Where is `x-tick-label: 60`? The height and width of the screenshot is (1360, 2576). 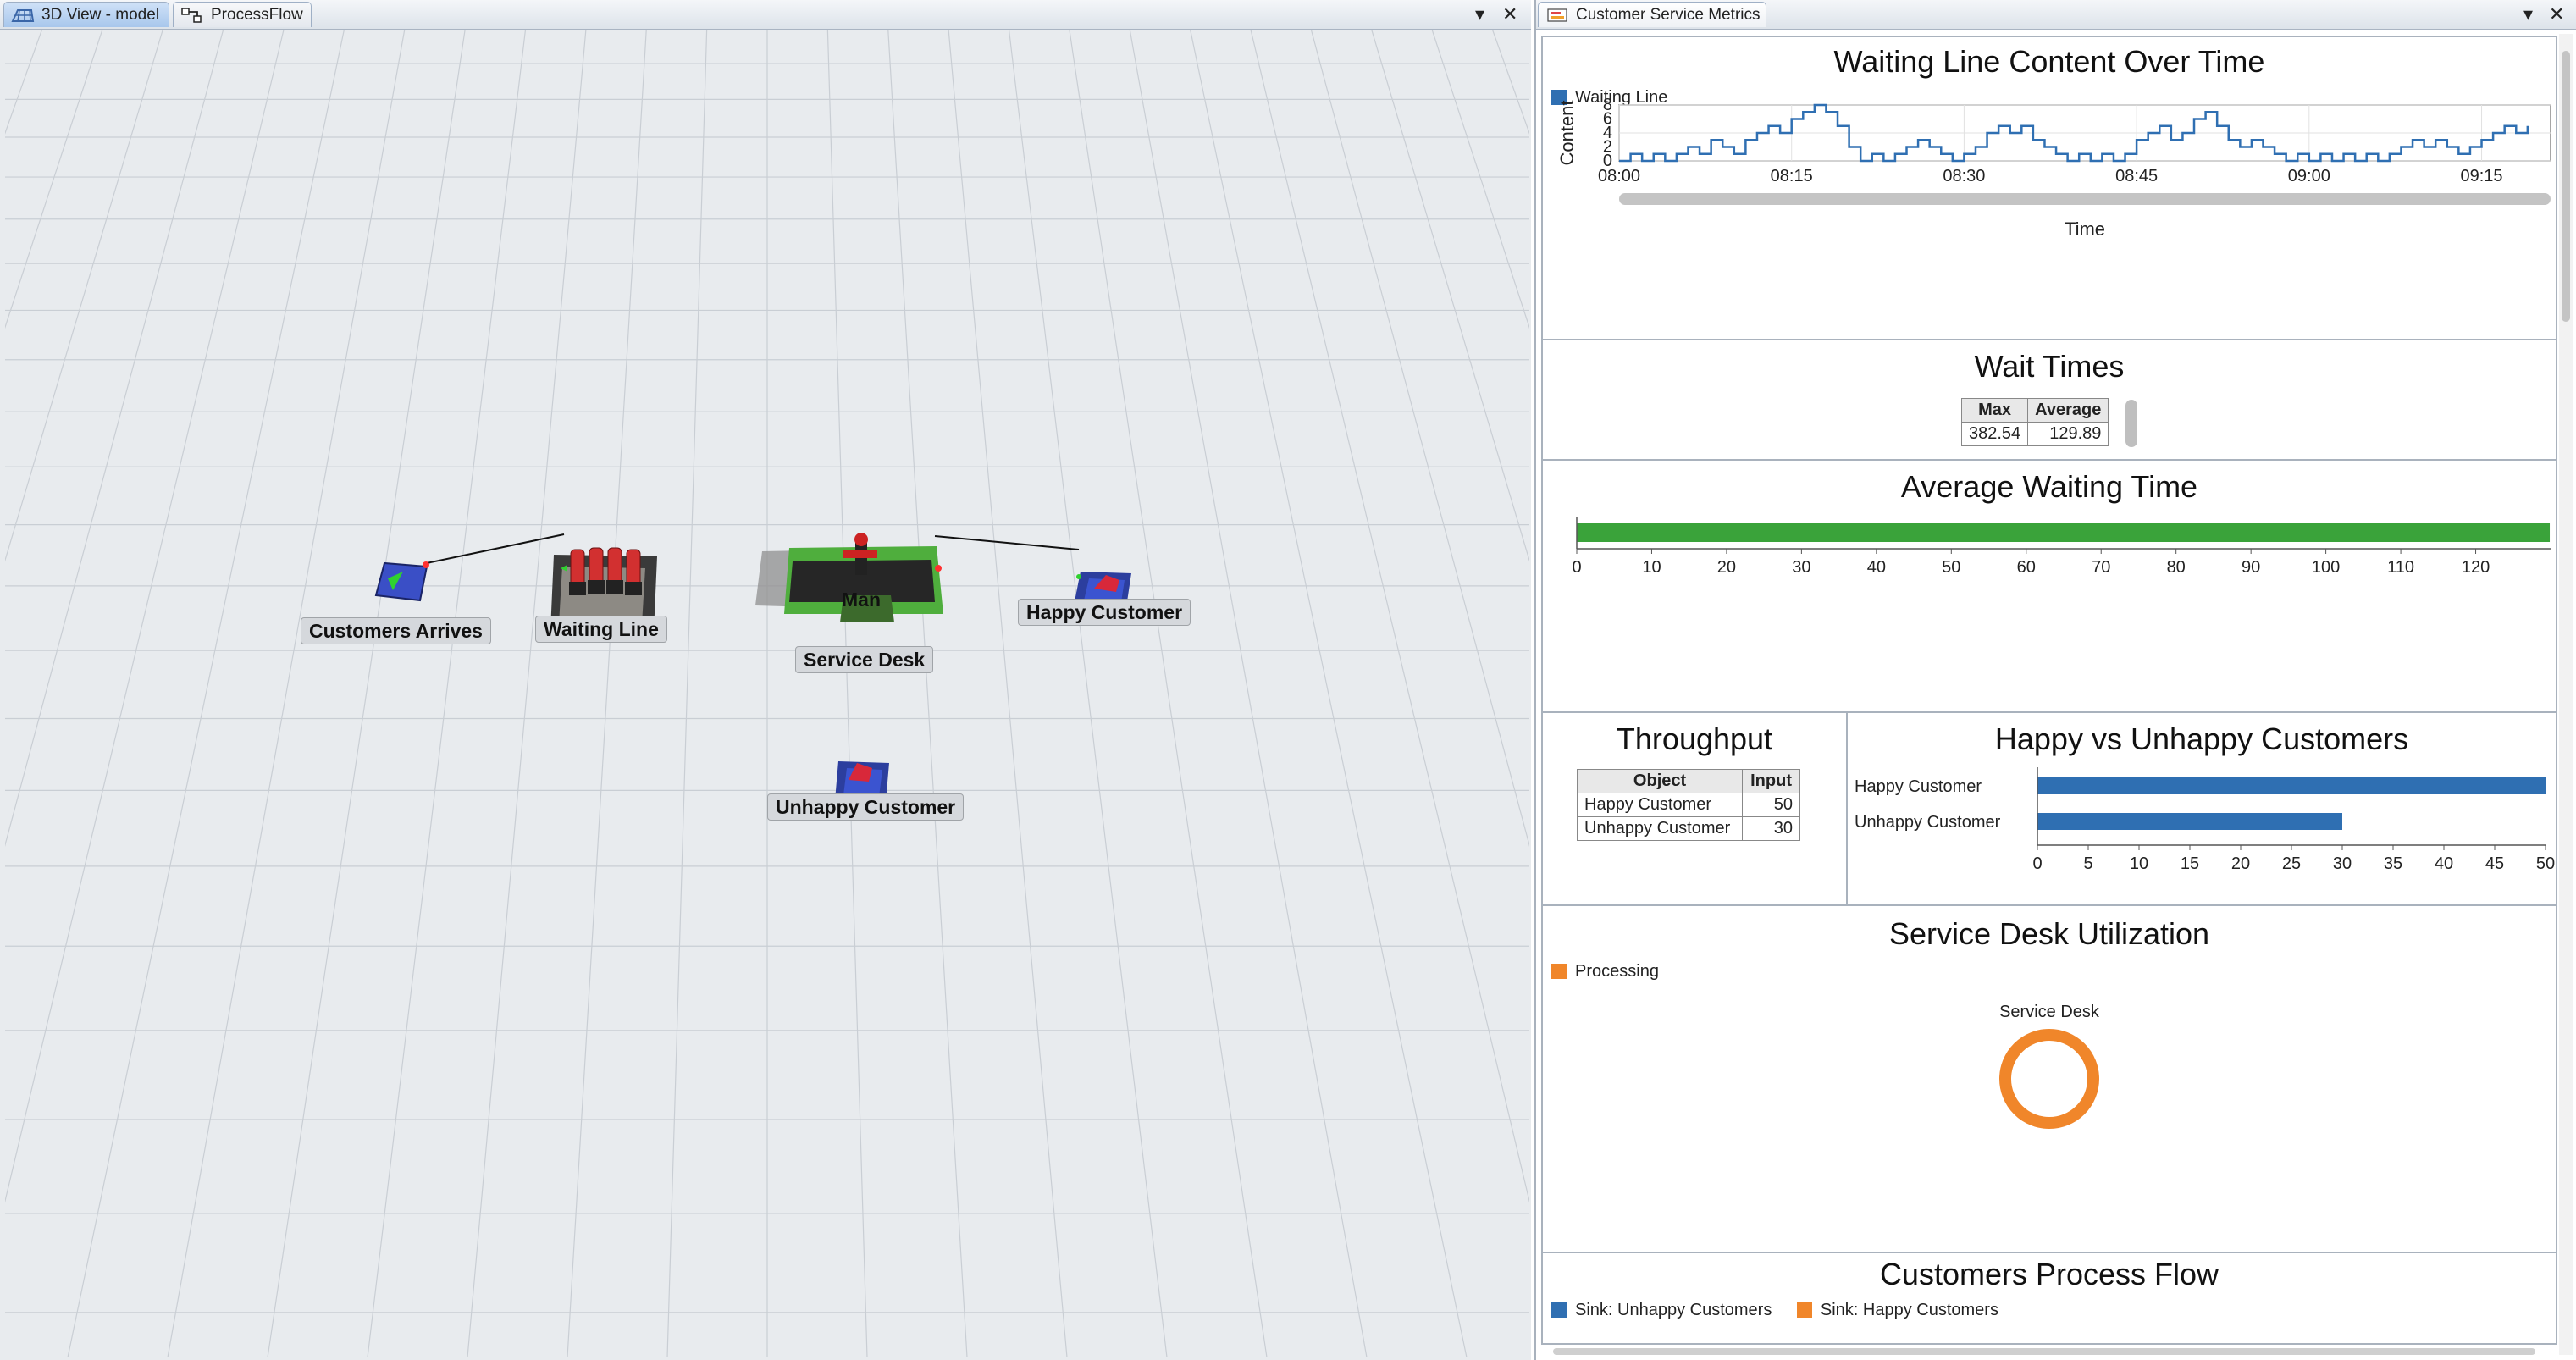 x-tick-label: 60 is located at coordinates (2026, 568).